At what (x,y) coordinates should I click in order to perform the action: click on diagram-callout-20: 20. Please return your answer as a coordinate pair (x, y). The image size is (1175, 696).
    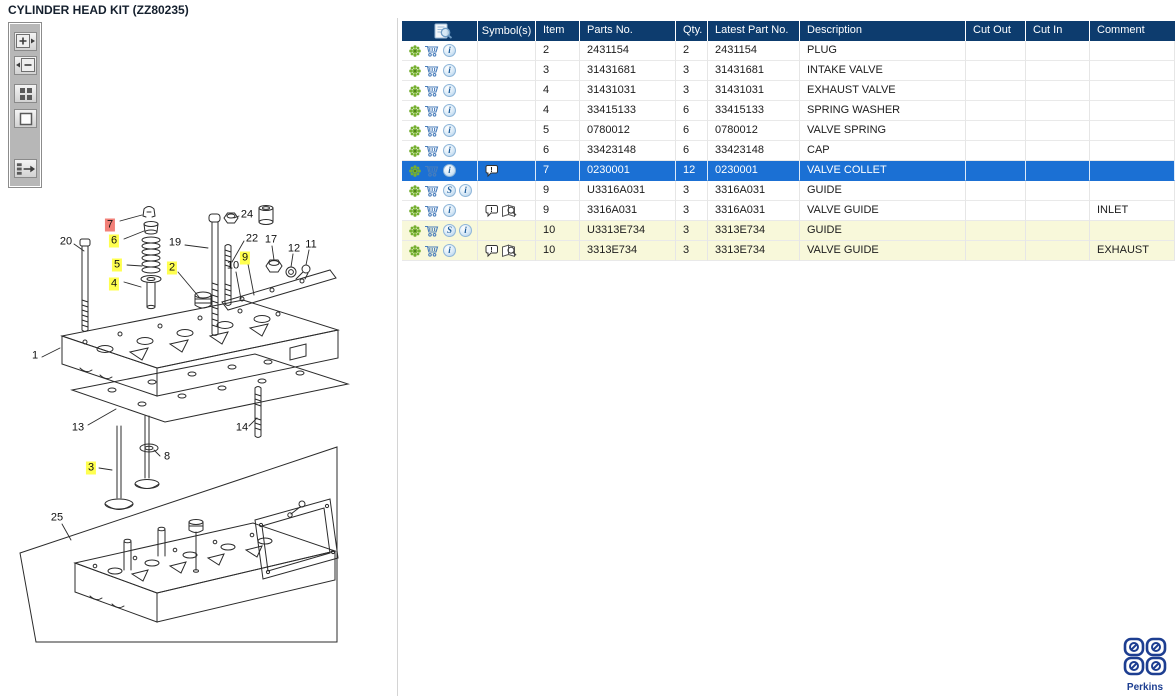
    Looking at the image, I should click on (66, 242).